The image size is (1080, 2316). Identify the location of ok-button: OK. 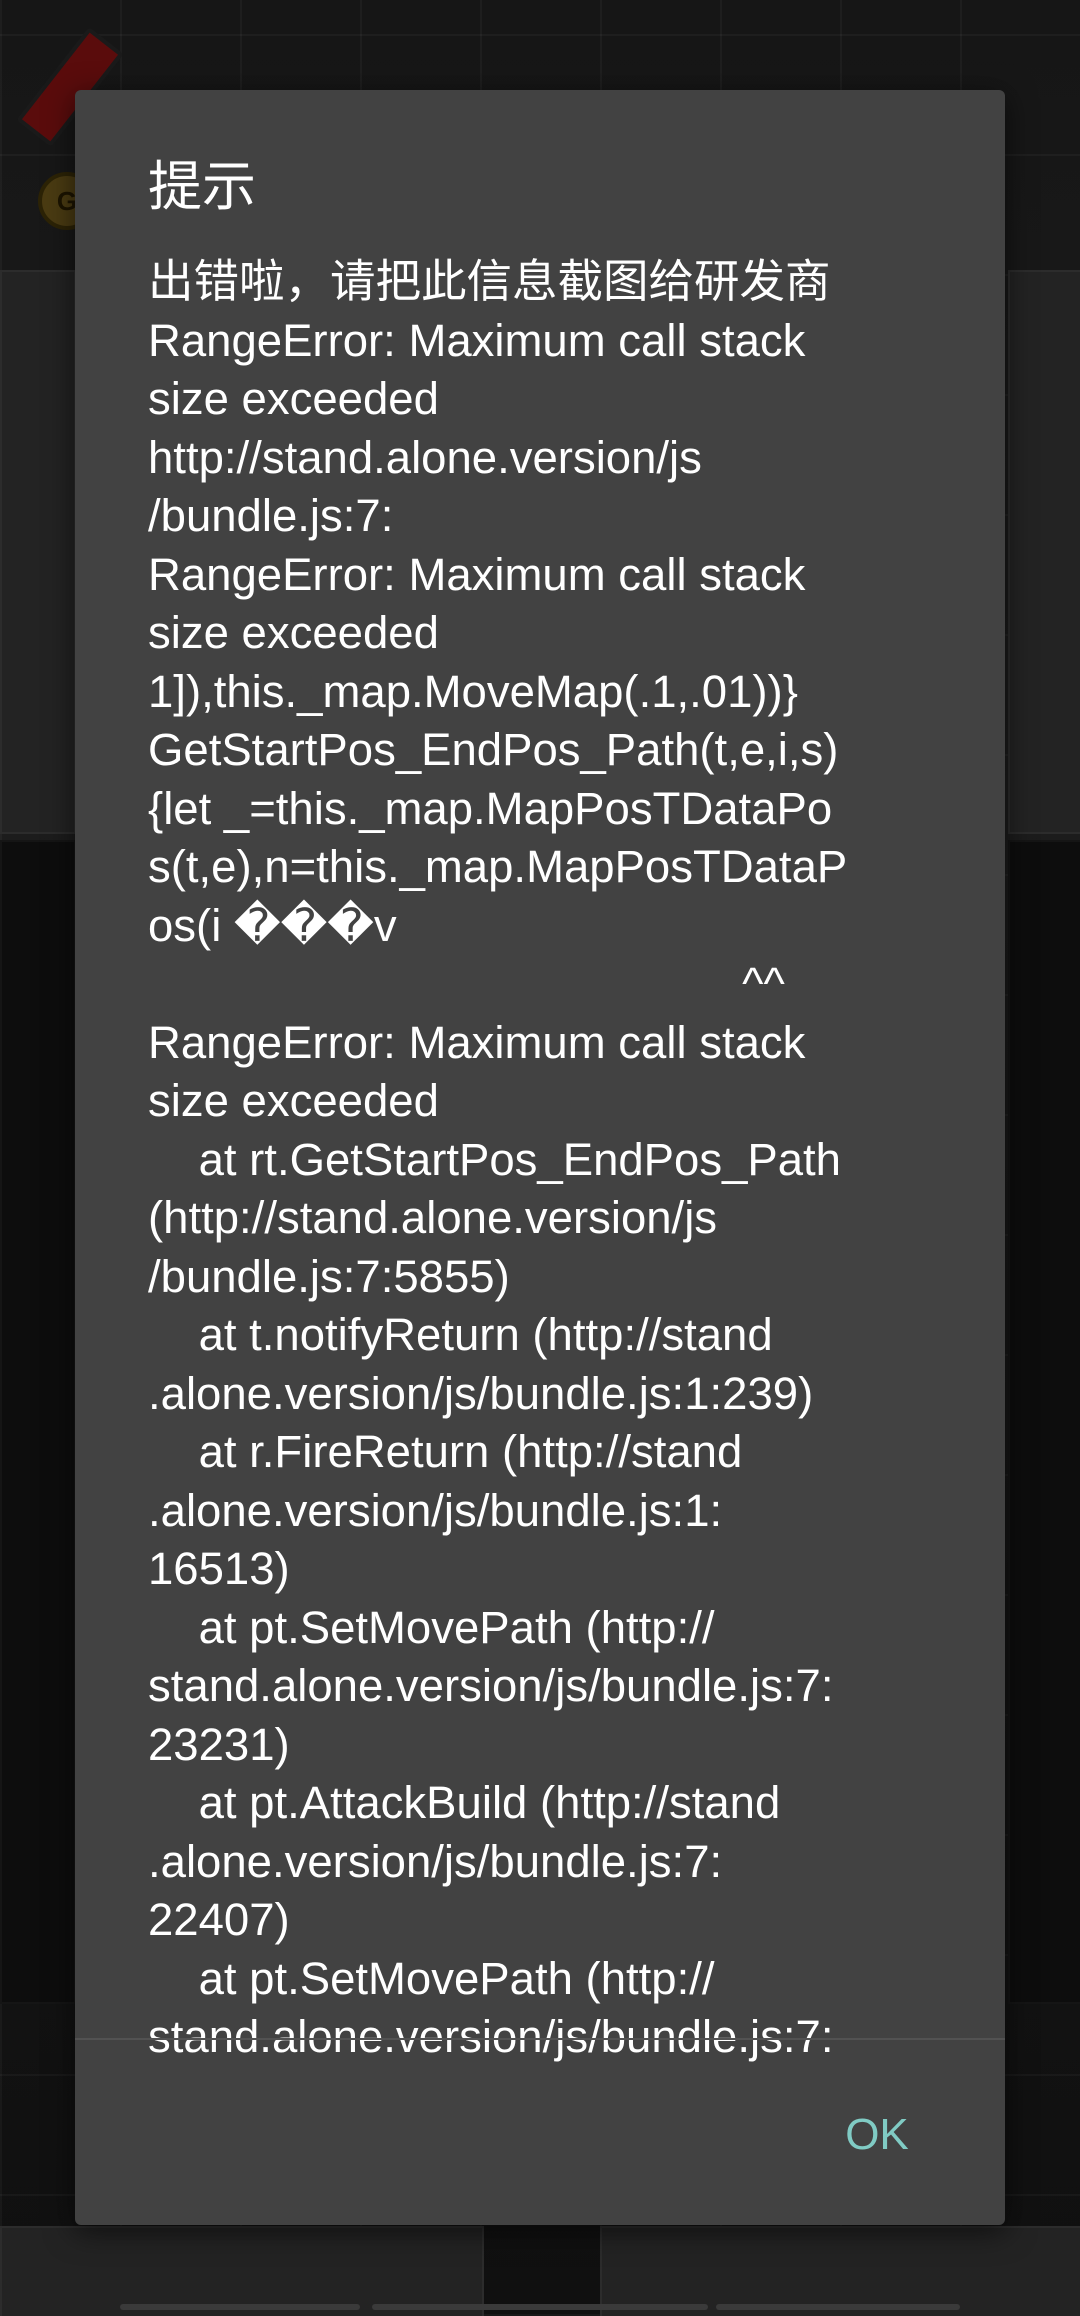
(877, 2135).